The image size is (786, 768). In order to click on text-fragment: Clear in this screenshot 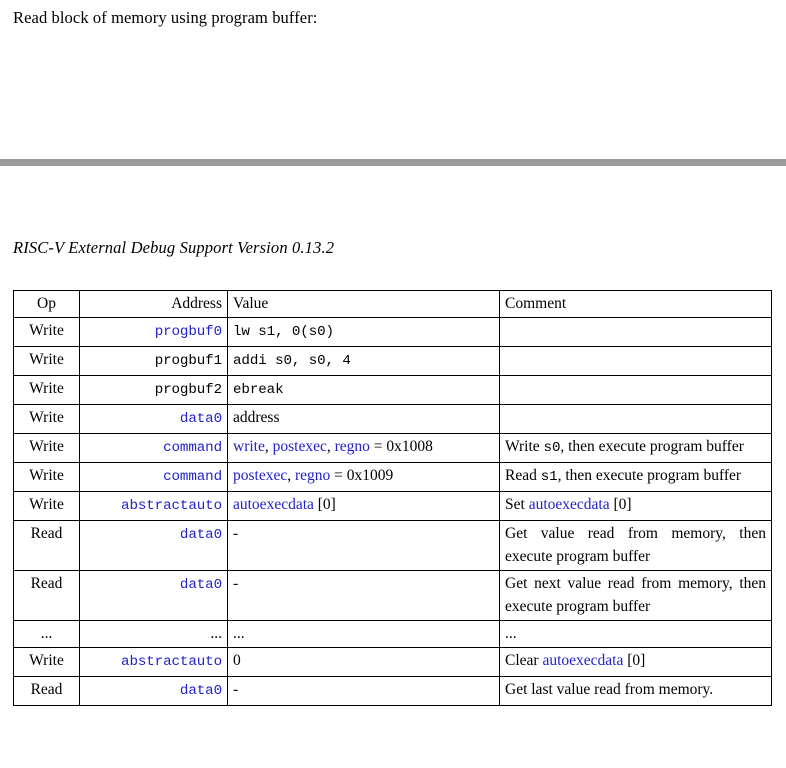, I will do `click(524, 660)`.